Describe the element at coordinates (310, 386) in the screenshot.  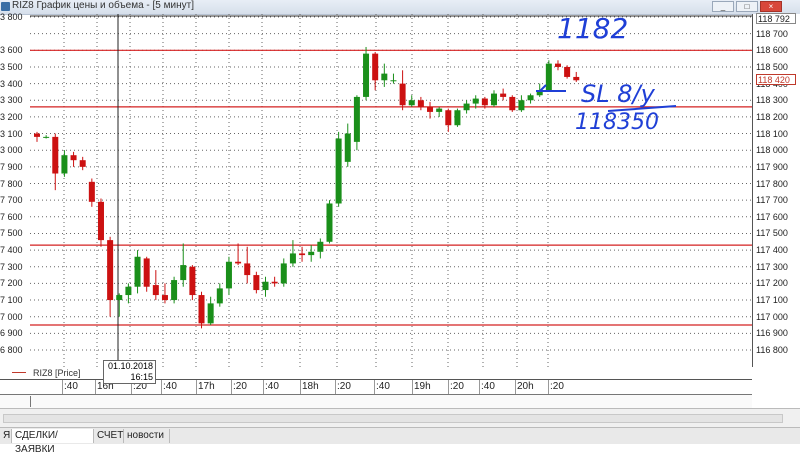
I see `time-tick: 18h` at that location.